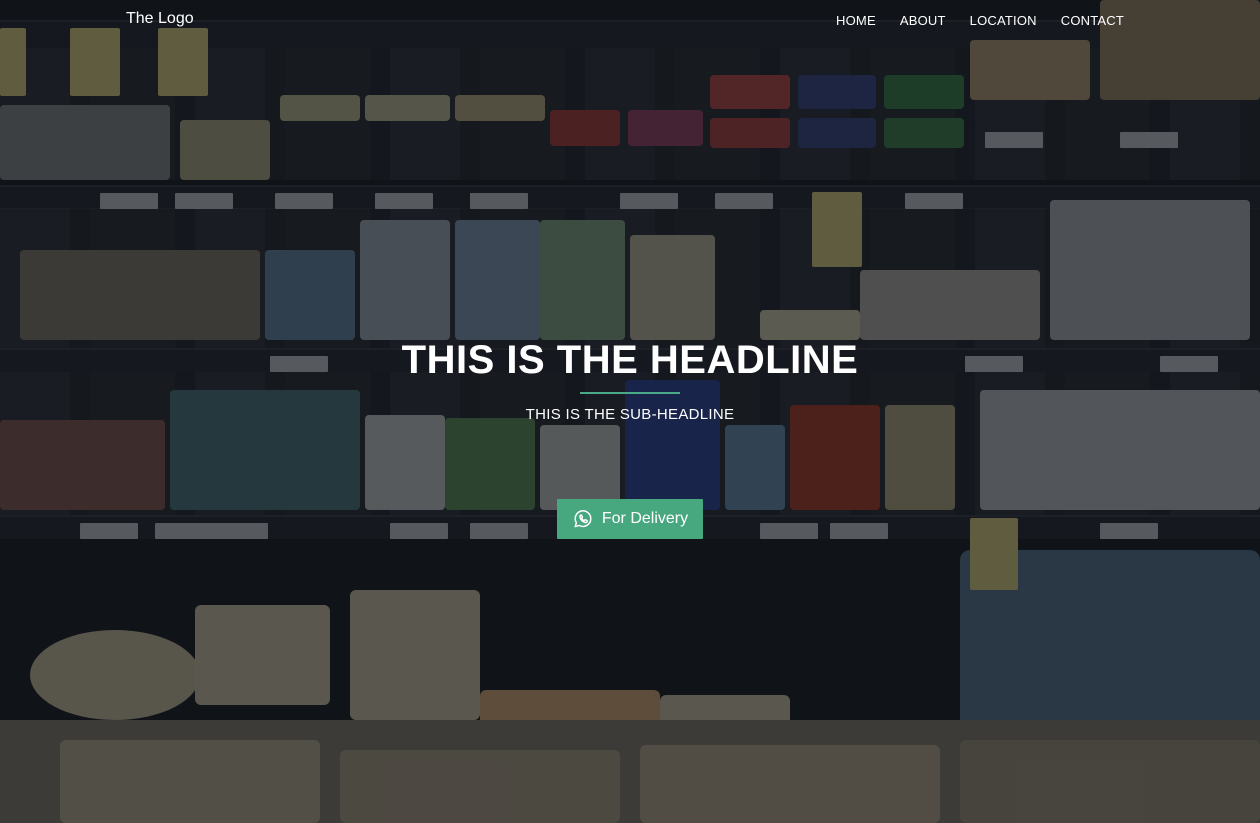  What do you see at coordinates (630, 360) in the screenshot?
I see `hero-headline: THIS IS THE HEADLINE` at bounding box center [630, 360].